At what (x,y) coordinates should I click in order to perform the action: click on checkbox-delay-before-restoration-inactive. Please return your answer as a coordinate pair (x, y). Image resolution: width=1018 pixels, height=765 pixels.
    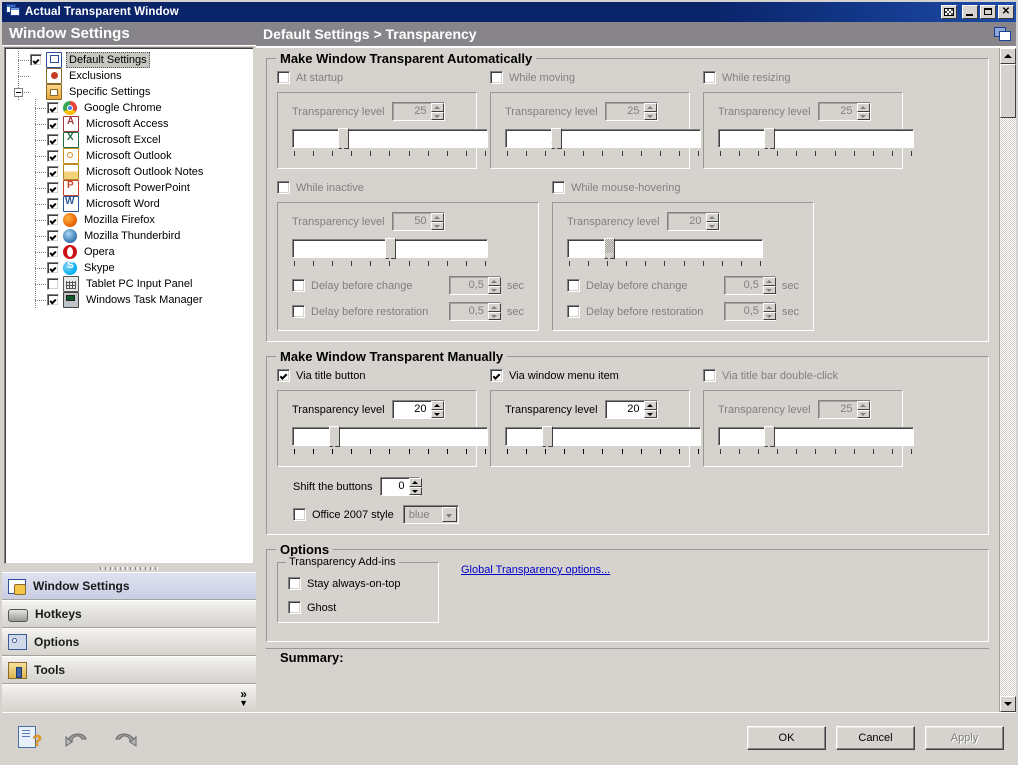
    Looking at the image, I should click on (298, 311).